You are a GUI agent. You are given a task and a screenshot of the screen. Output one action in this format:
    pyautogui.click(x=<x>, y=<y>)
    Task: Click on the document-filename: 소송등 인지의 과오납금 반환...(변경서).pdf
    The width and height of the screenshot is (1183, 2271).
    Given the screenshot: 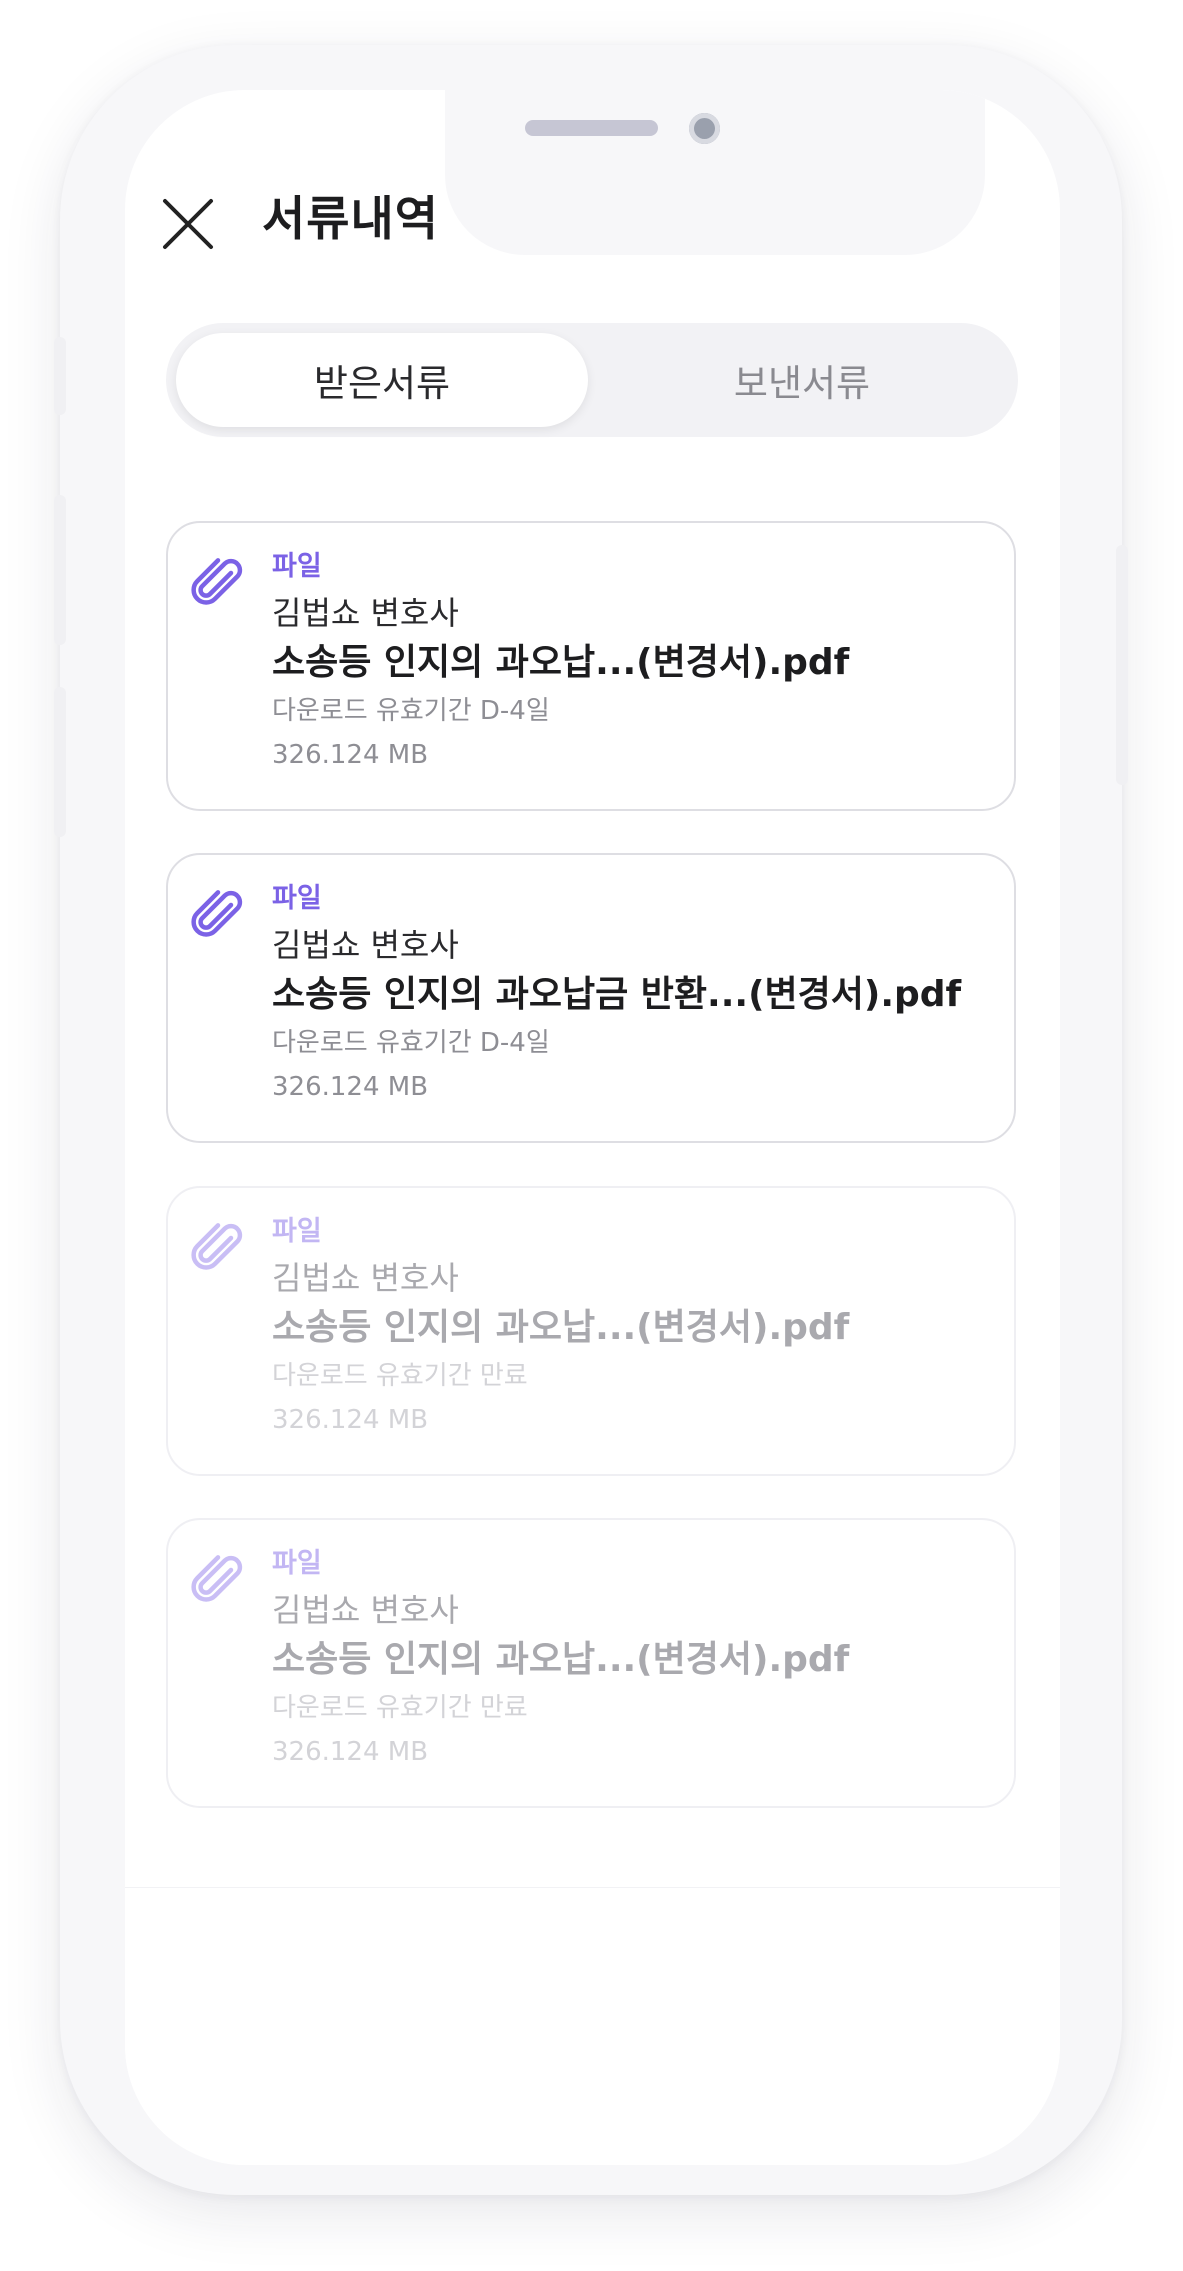 What is the action you would take?
    pyautogui.click(x=617, y=994)
    